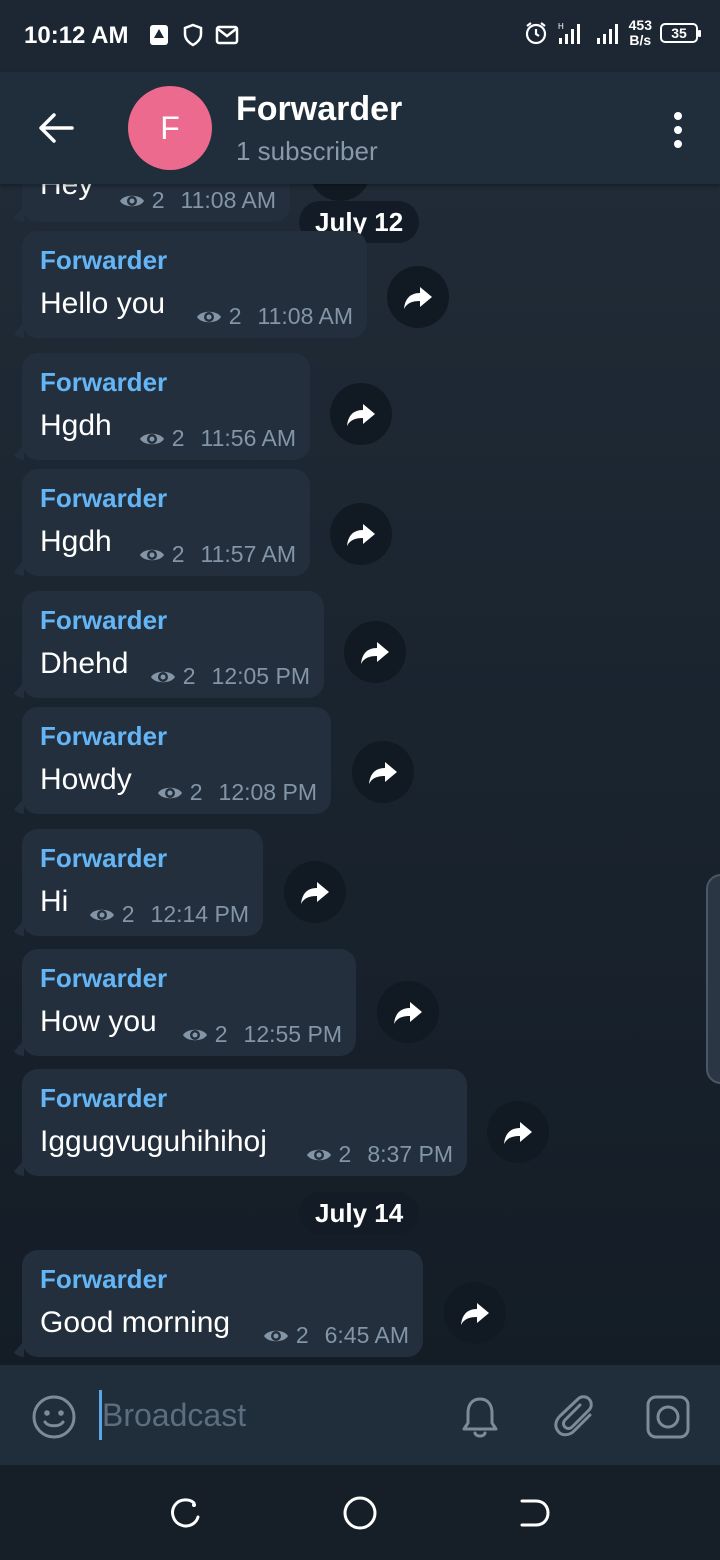 The width and height of the screenshot is (720, 1560). Describe the element at coordinates (54, 1417) in the screenshot. I see `emoji-icon` at that location.